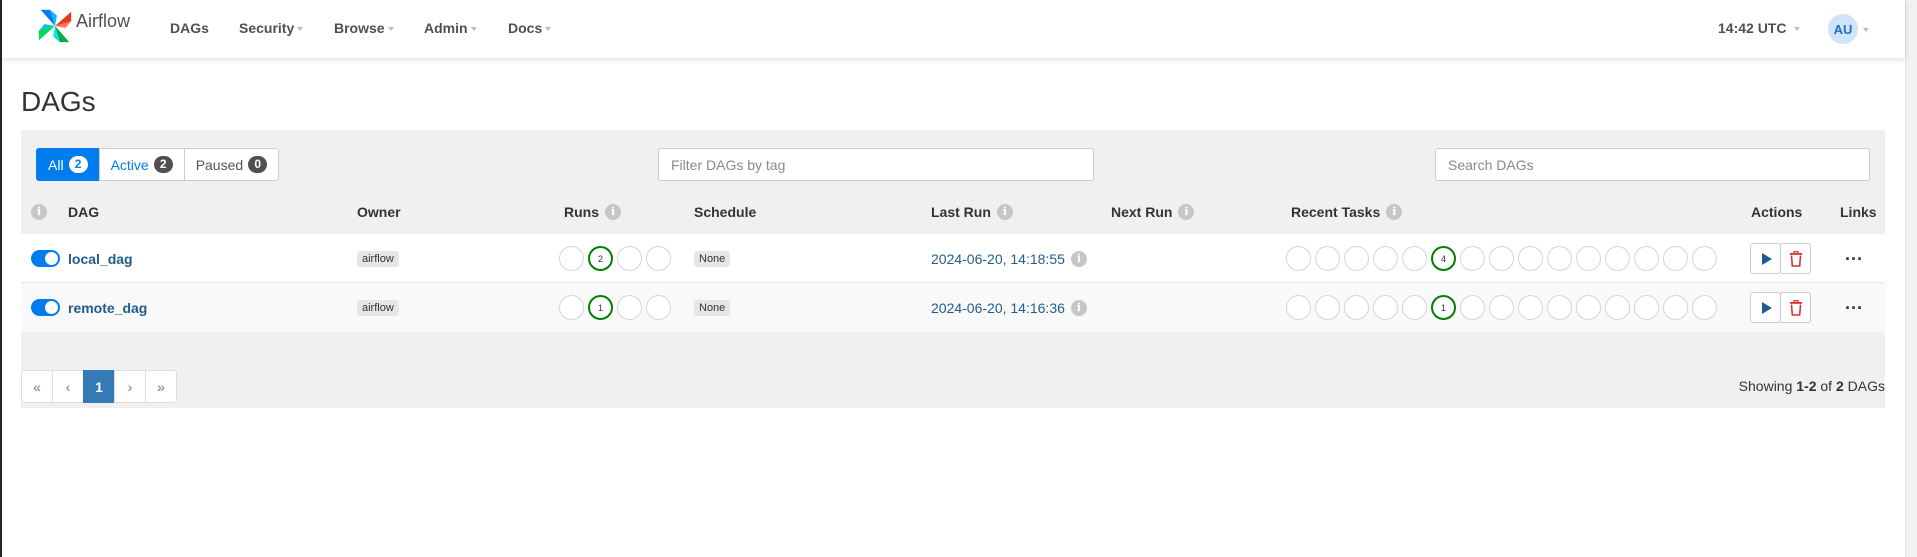 The width and height of the screenshot is (1917, 557). I want to click on scrollbar, so click(1911, 278).